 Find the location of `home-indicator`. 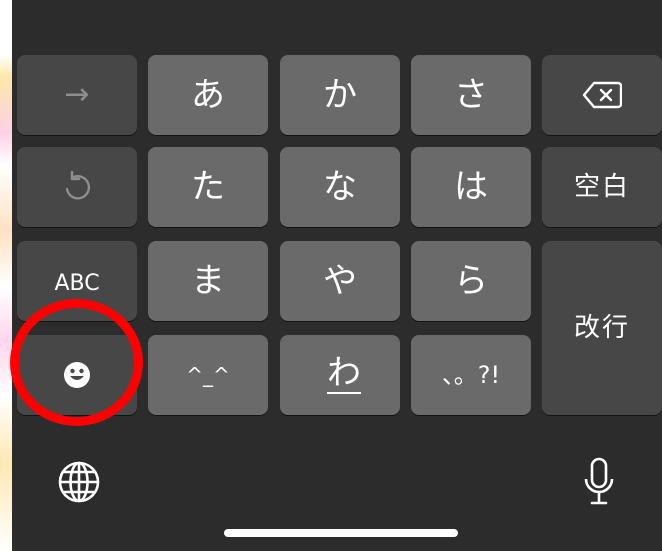

home-indicator is located at coordinates (341, 533).